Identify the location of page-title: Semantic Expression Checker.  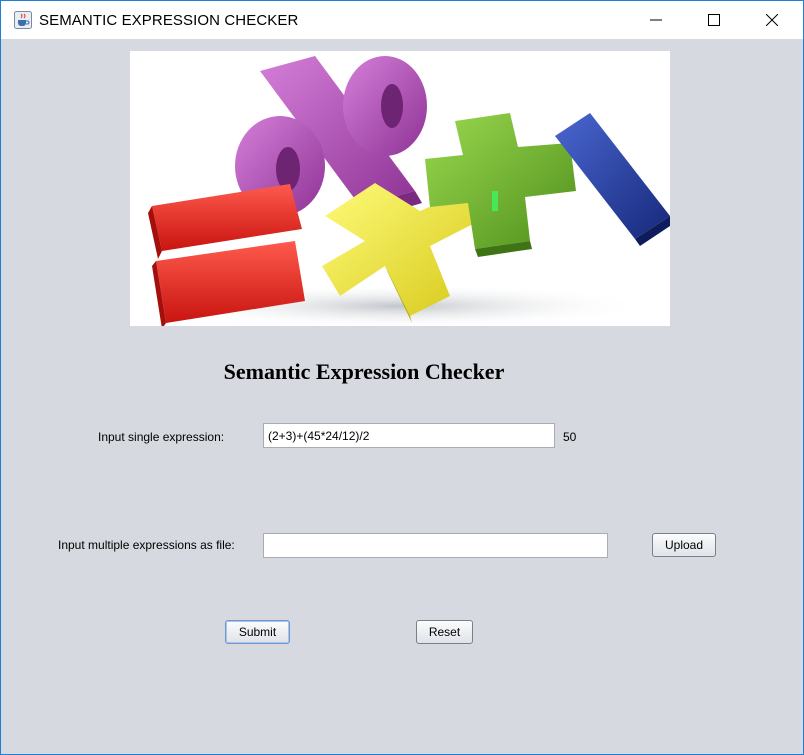
(364, 371).